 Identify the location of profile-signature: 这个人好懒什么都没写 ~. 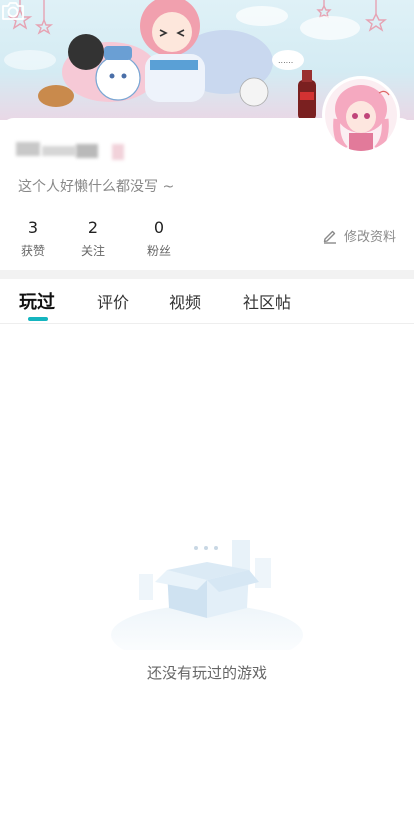
(96, 187).